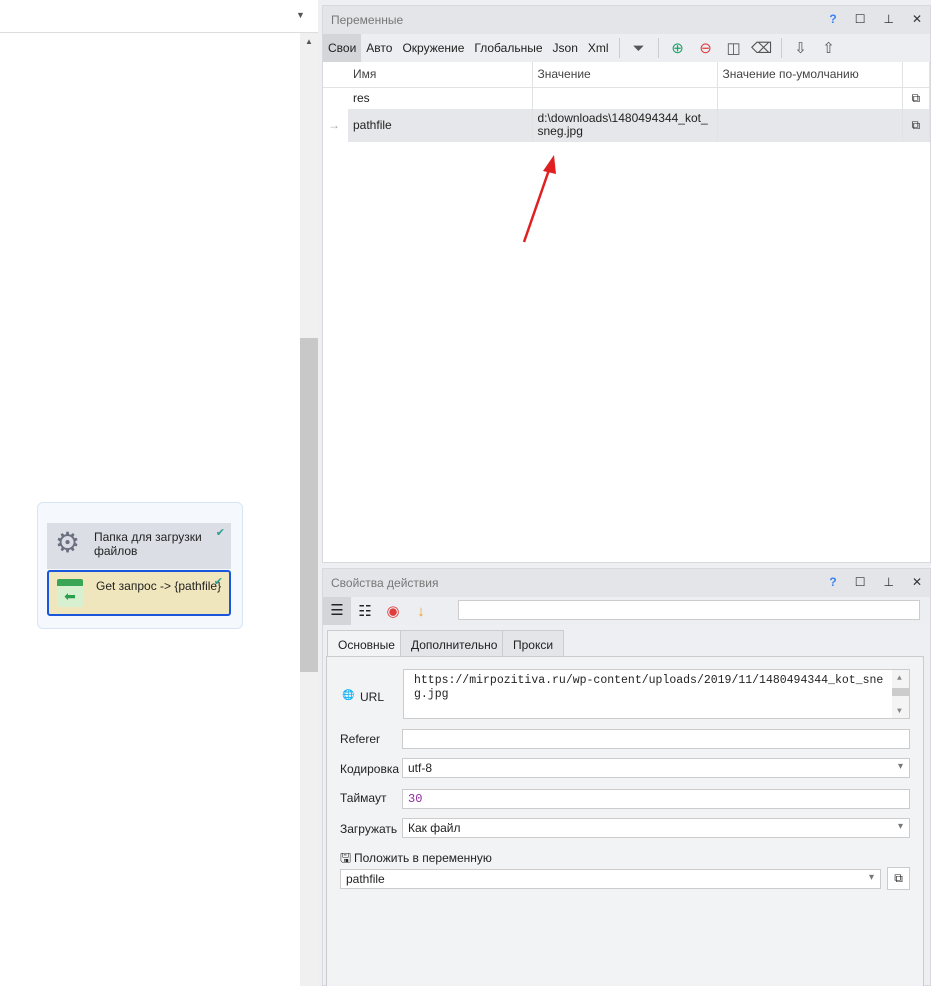 This screenshot has width=931, height=986. Describe the element at coordinates (565, 48) in the screenshot. I see `tab-json: Json` at that location.